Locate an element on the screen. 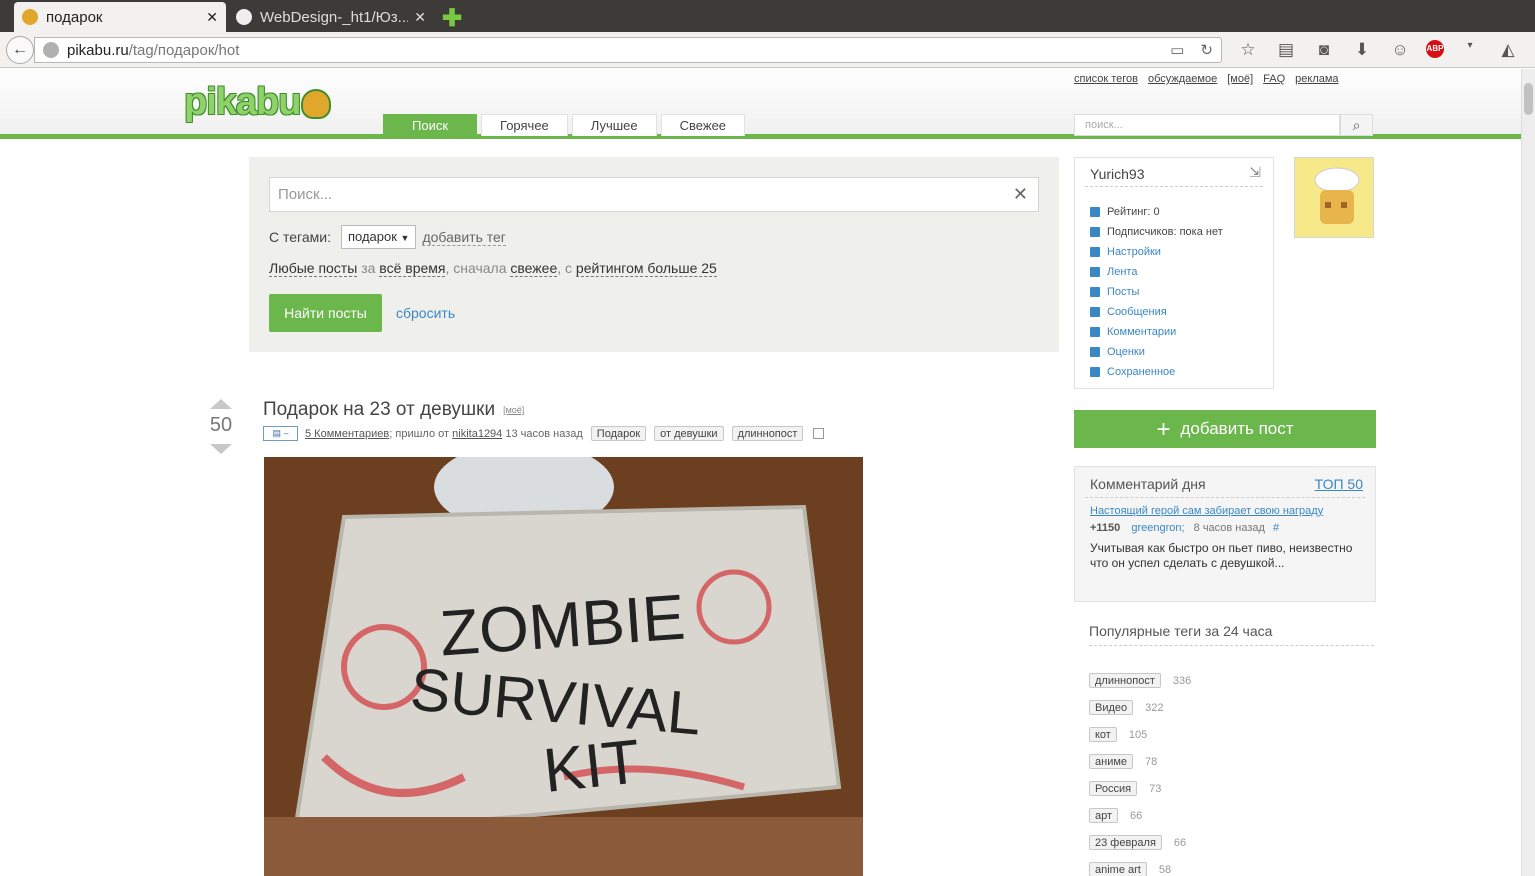 Image resolution: width=1535 pixels, height=876 pixels. dropdown-icon: ▾ is located at coordinates (1470, 50).